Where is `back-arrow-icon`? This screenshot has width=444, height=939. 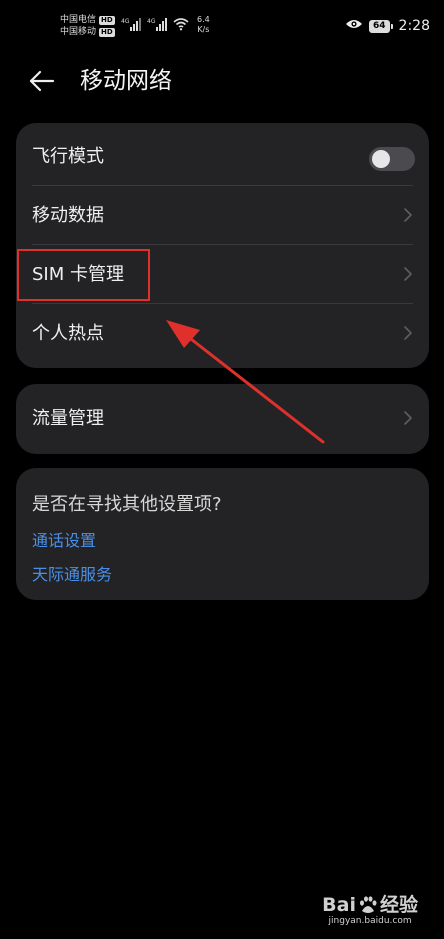 back-arrow-icon is located at coordinates (43, 85).